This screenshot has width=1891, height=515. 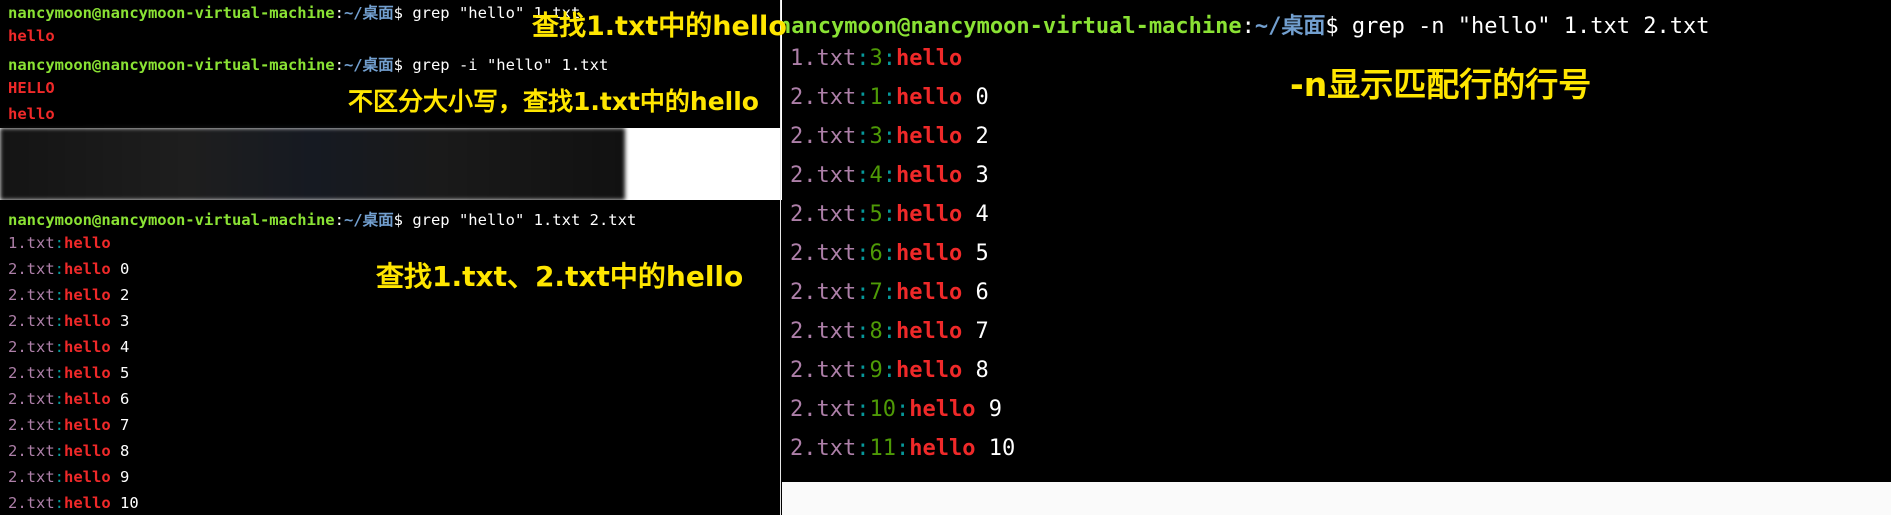 I want to click on annotation-grep-multi-file: 查找1.txt、2.txt中的hello, so click(x=560, y=276).